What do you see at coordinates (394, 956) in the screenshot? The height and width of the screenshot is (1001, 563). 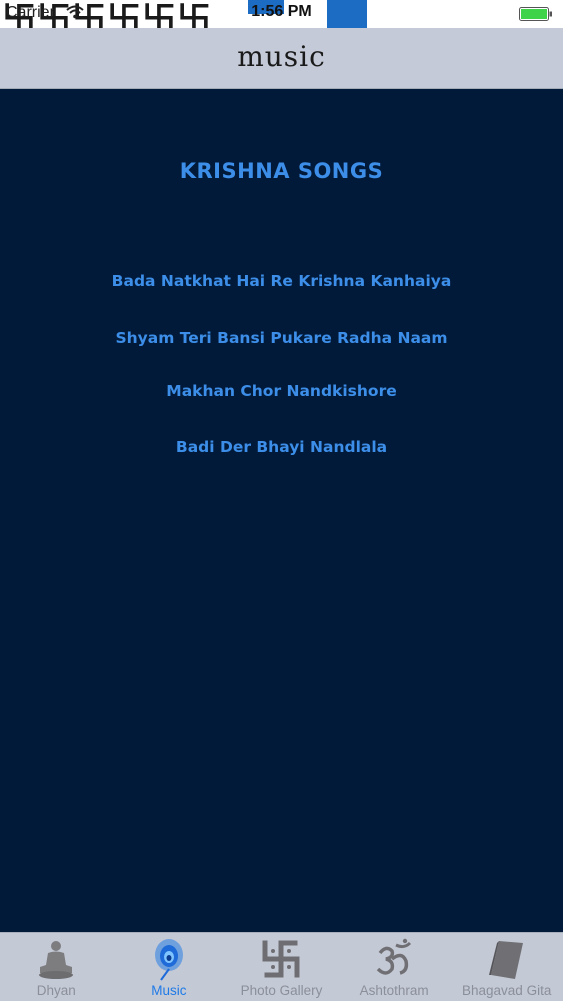 I see `om-icon` at bounding box center [394, 956].